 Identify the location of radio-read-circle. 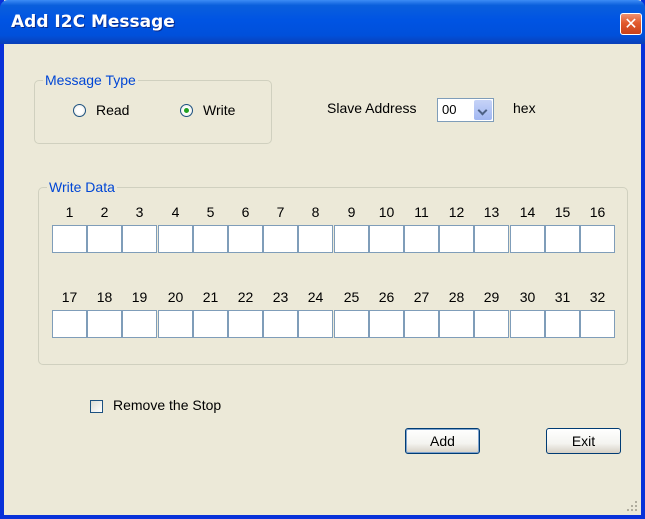
(79, 110).